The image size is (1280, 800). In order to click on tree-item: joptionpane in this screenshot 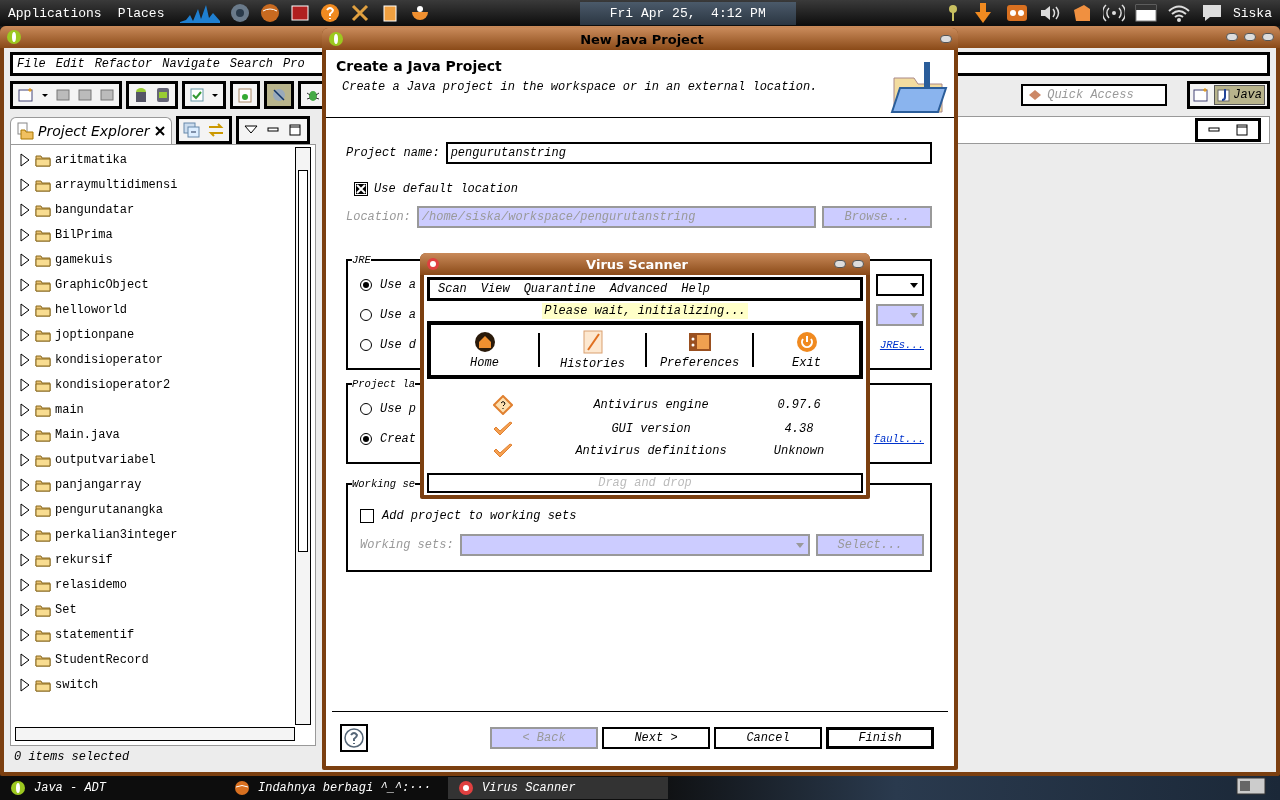, I will do `click(153, 334)`.